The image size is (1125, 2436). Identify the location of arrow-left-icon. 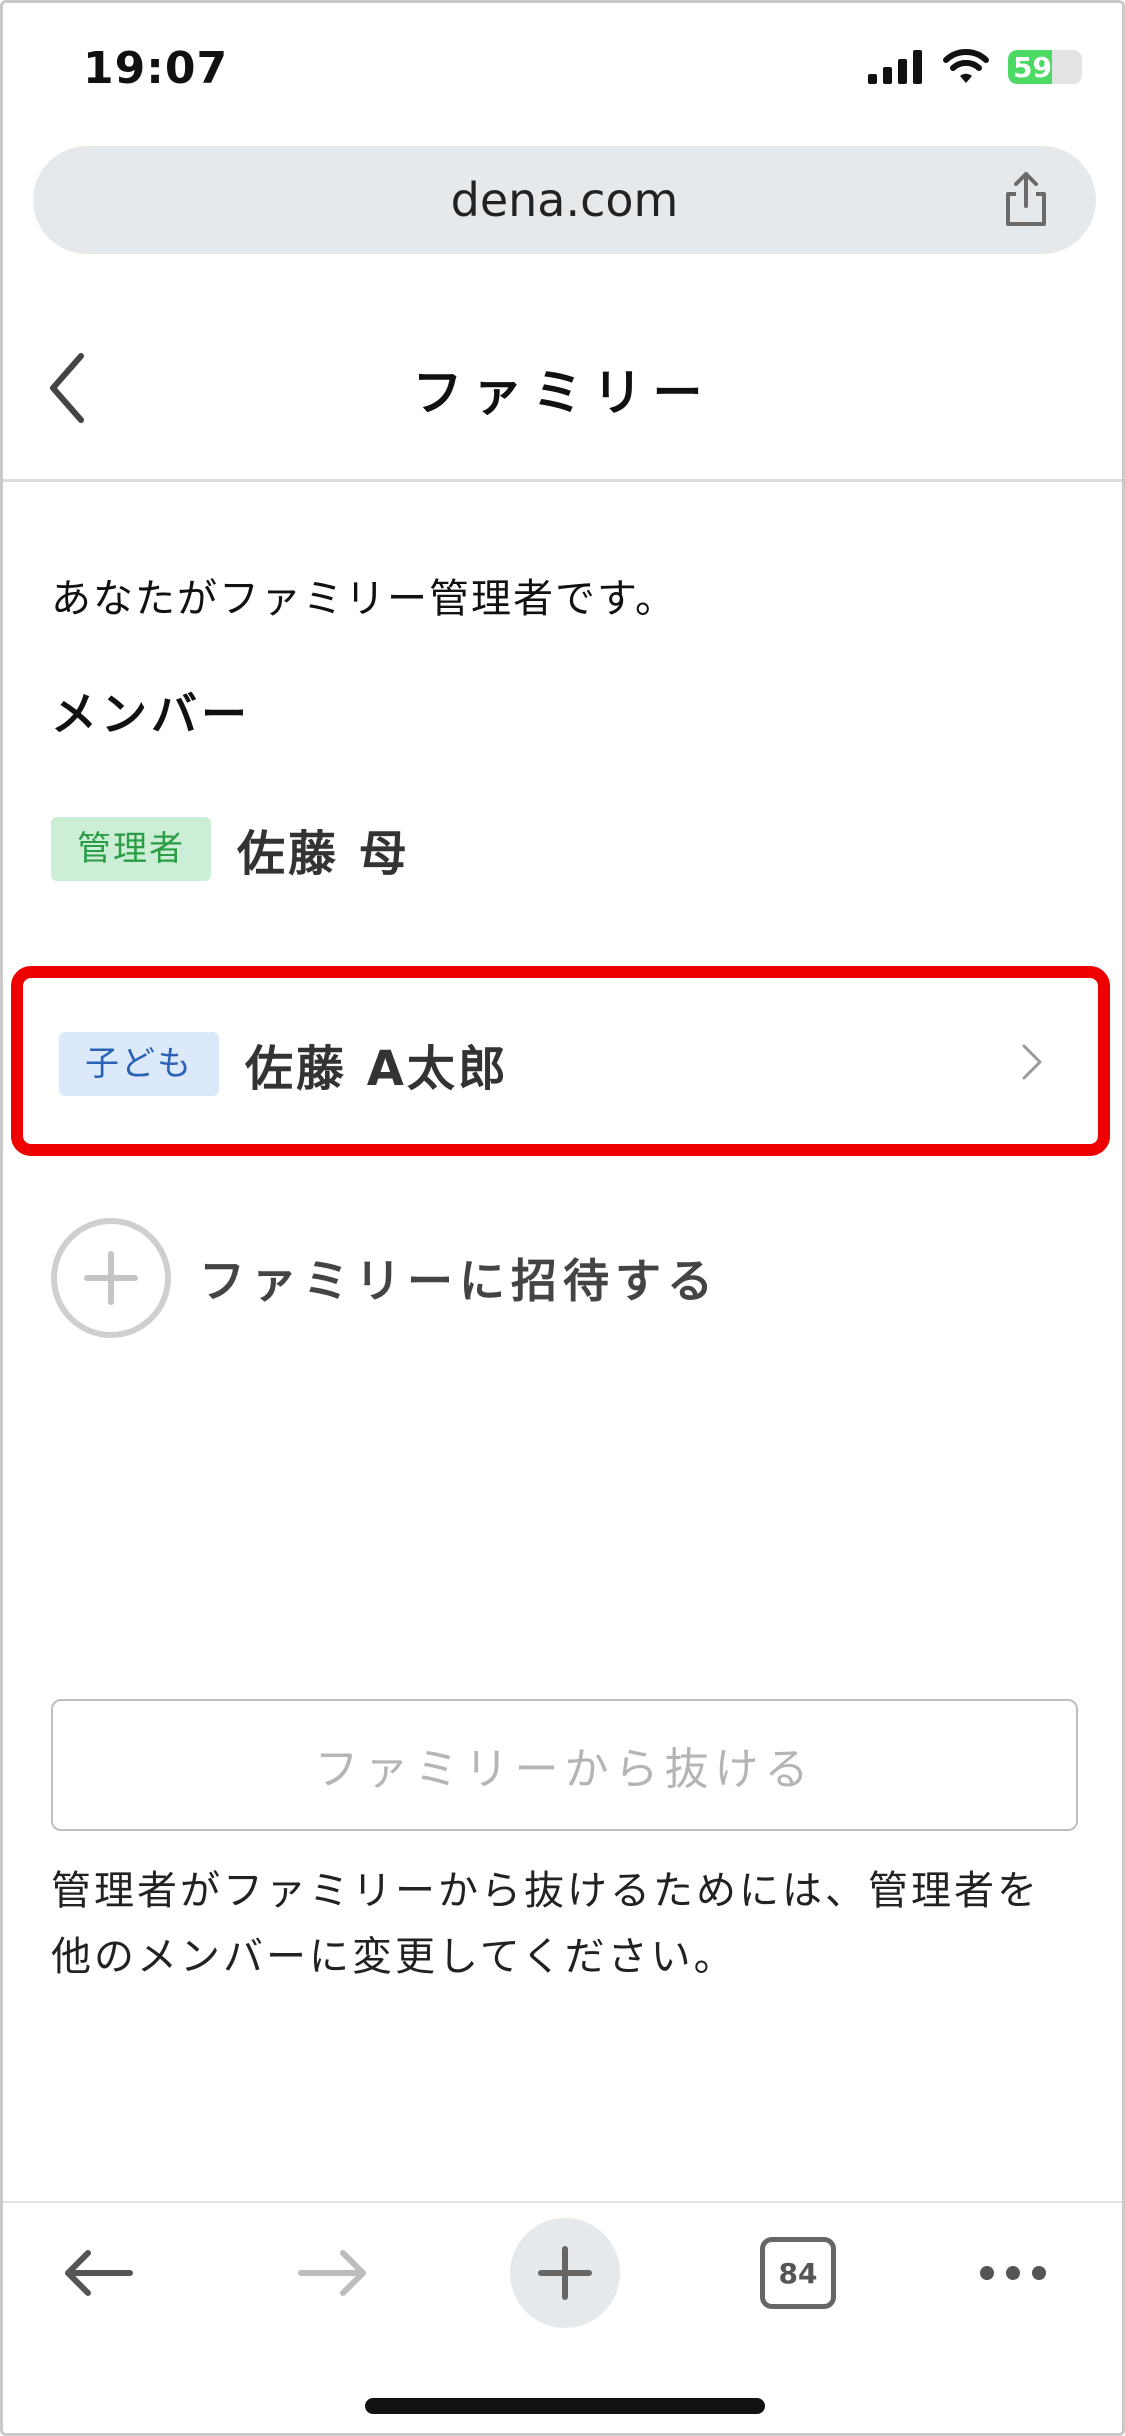
(99, 2273).